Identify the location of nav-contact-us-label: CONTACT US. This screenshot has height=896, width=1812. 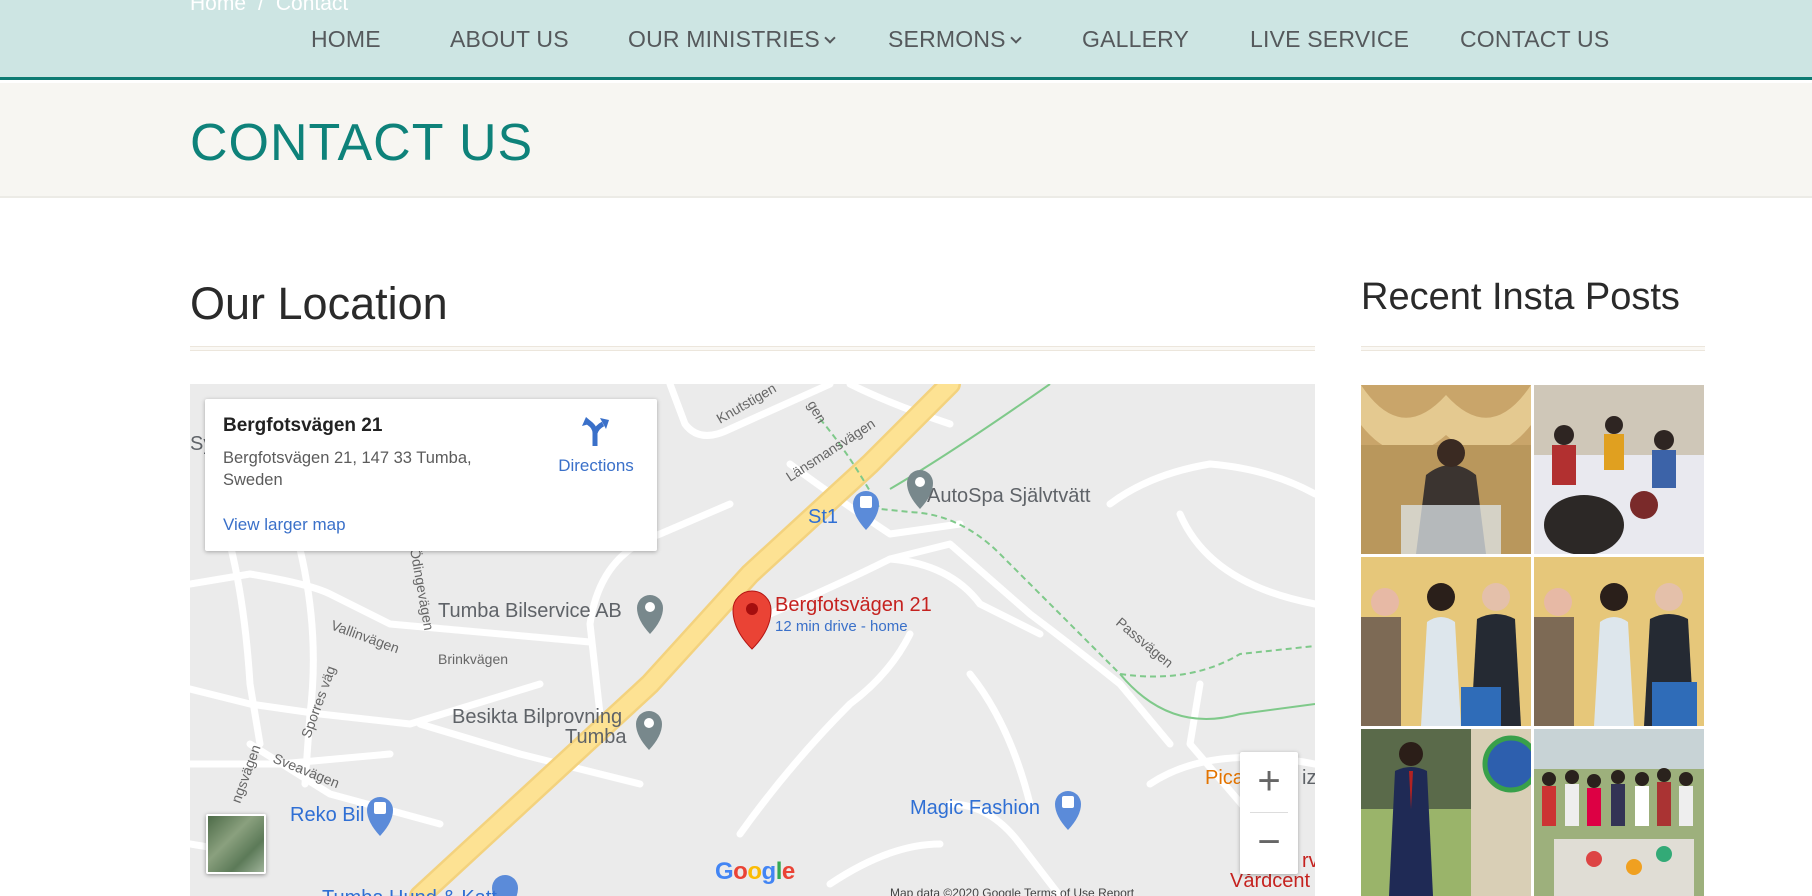
(1535, 39).